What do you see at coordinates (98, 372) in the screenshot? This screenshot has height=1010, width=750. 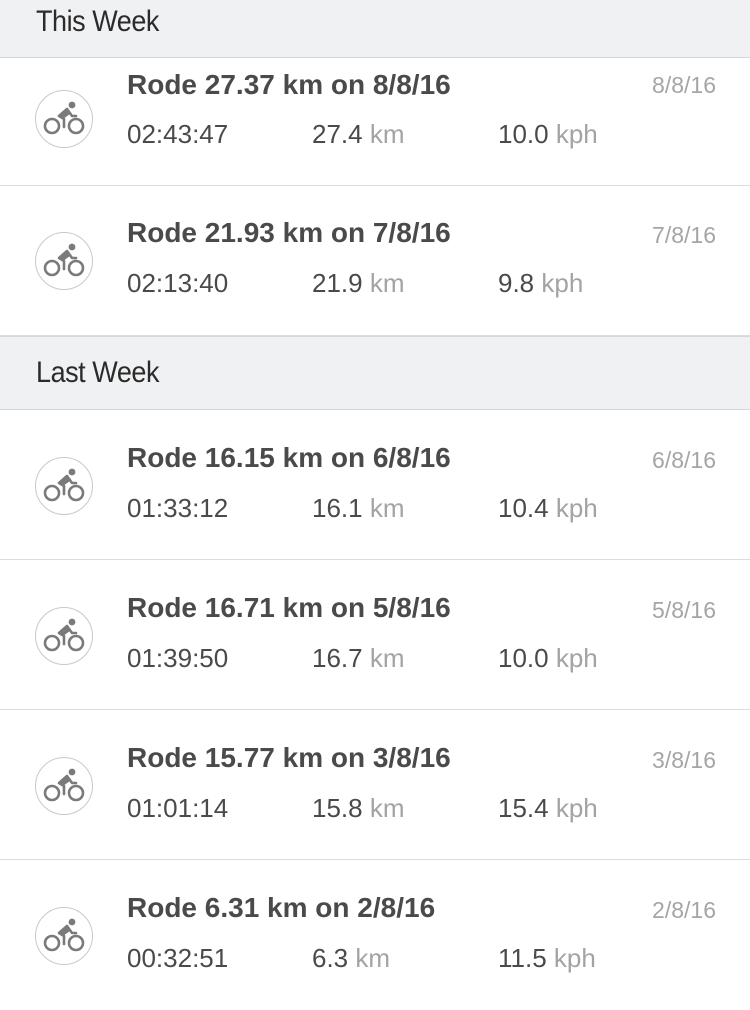 I see `section-title: Last Week` at bounding box center [98, 372].